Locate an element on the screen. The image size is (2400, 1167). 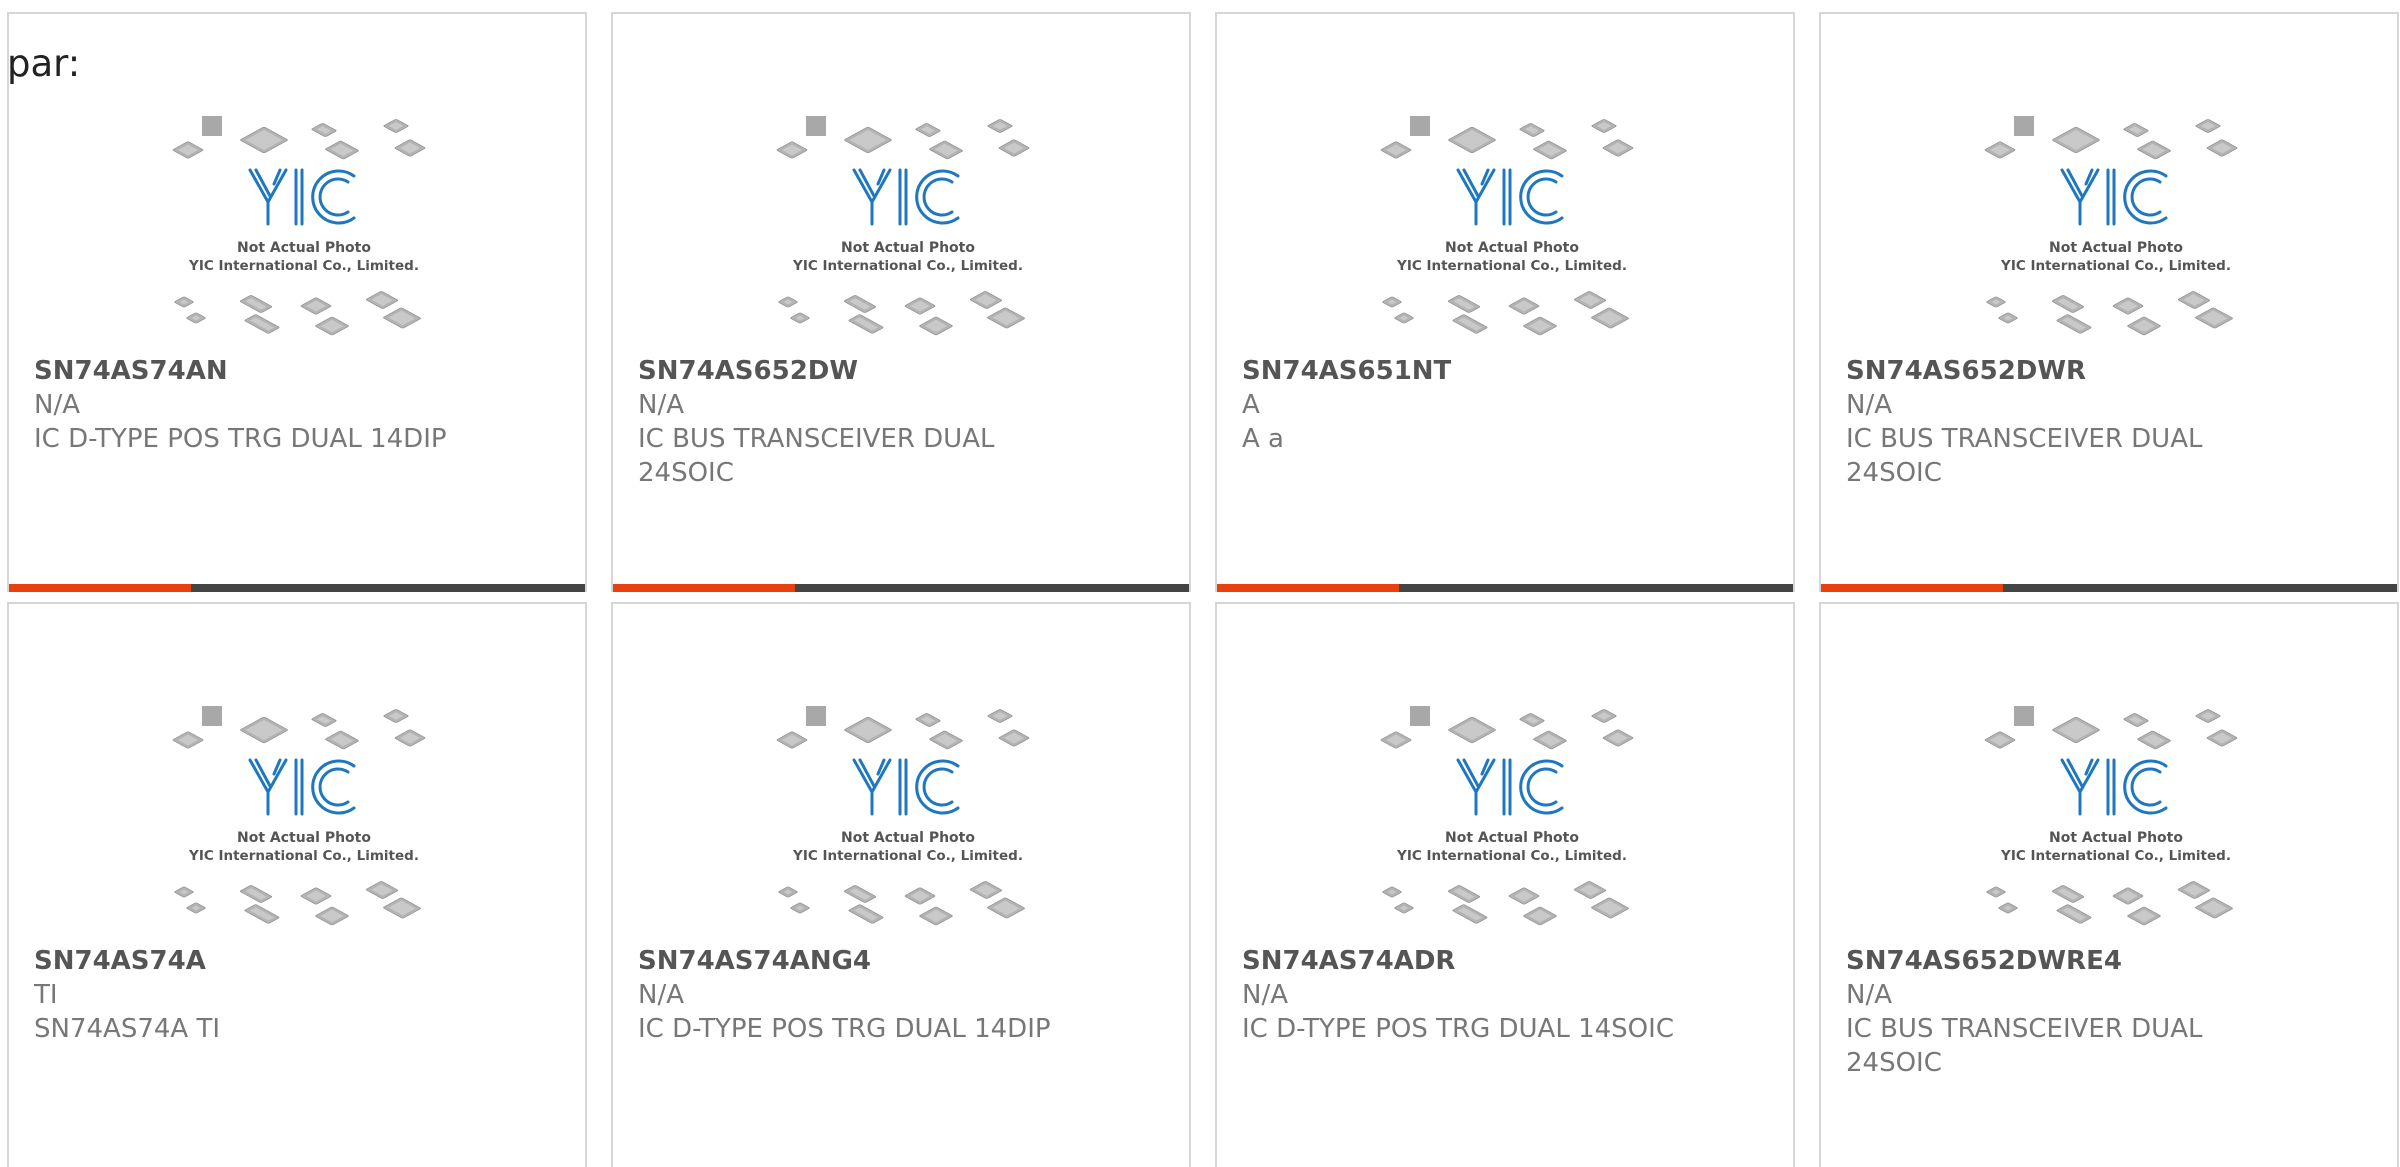
card-accent-bar is located at coordinates (901, 588).